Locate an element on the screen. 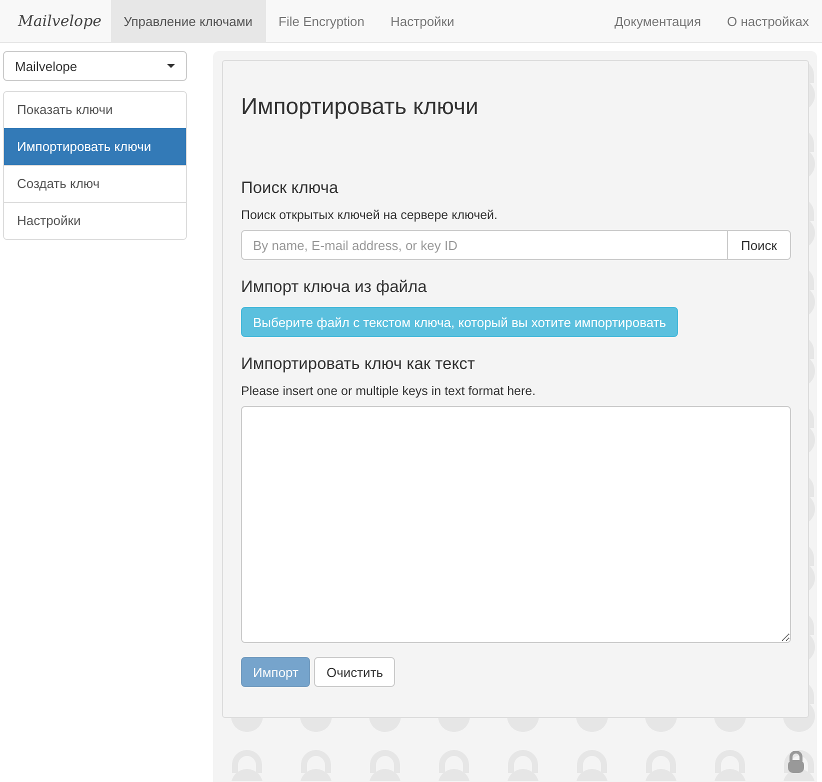 The image size is (822, 782). section-heading: Импорт ключа из файла is located at coordinates (334, 287).